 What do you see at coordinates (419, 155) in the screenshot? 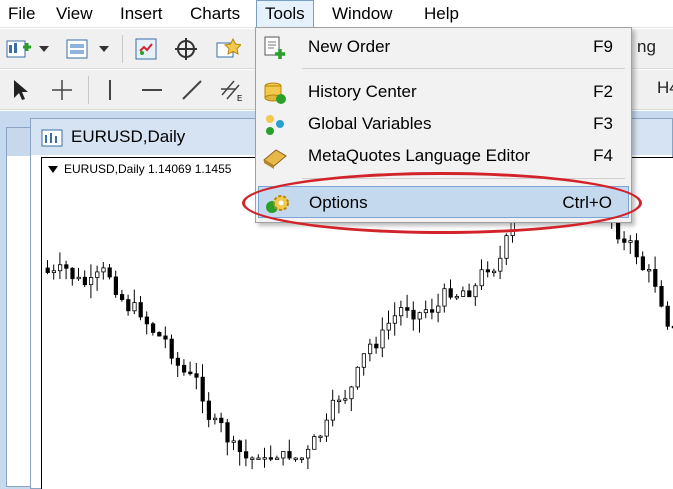
I see `menu-item-label: MetaQuotes Language Editor` at bounding box center [419, 155].